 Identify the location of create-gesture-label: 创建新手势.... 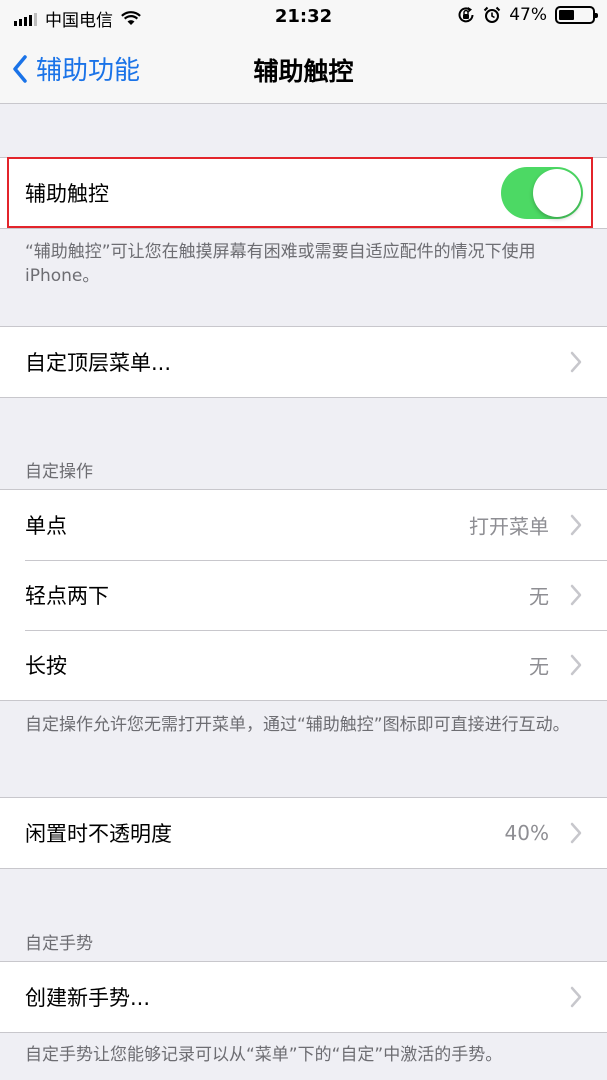
(88, 998).